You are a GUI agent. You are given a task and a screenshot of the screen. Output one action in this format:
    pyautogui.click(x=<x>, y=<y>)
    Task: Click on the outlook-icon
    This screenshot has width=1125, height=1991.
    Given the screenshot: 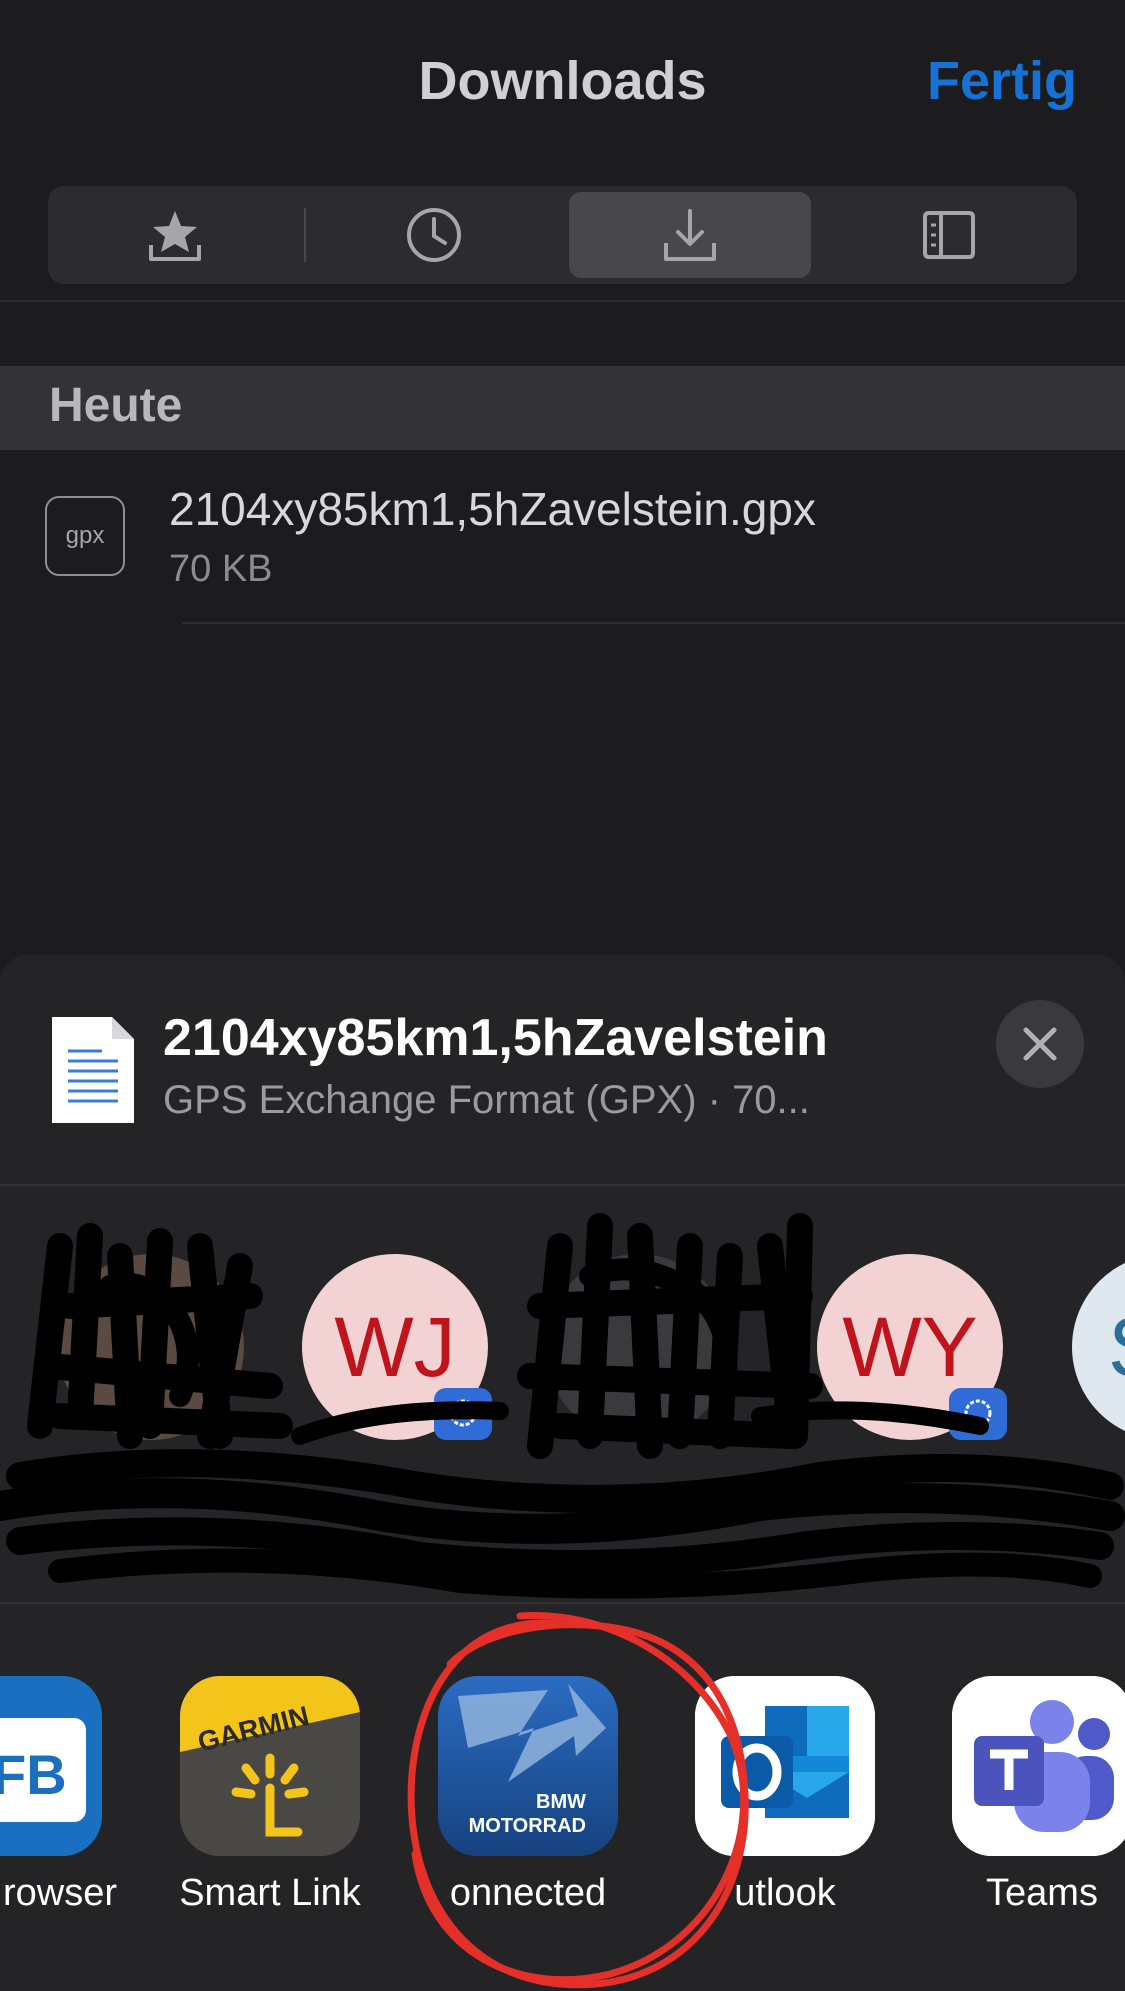 What is the action you would take?
    pyautogui.click(x=785, y=1766)
    